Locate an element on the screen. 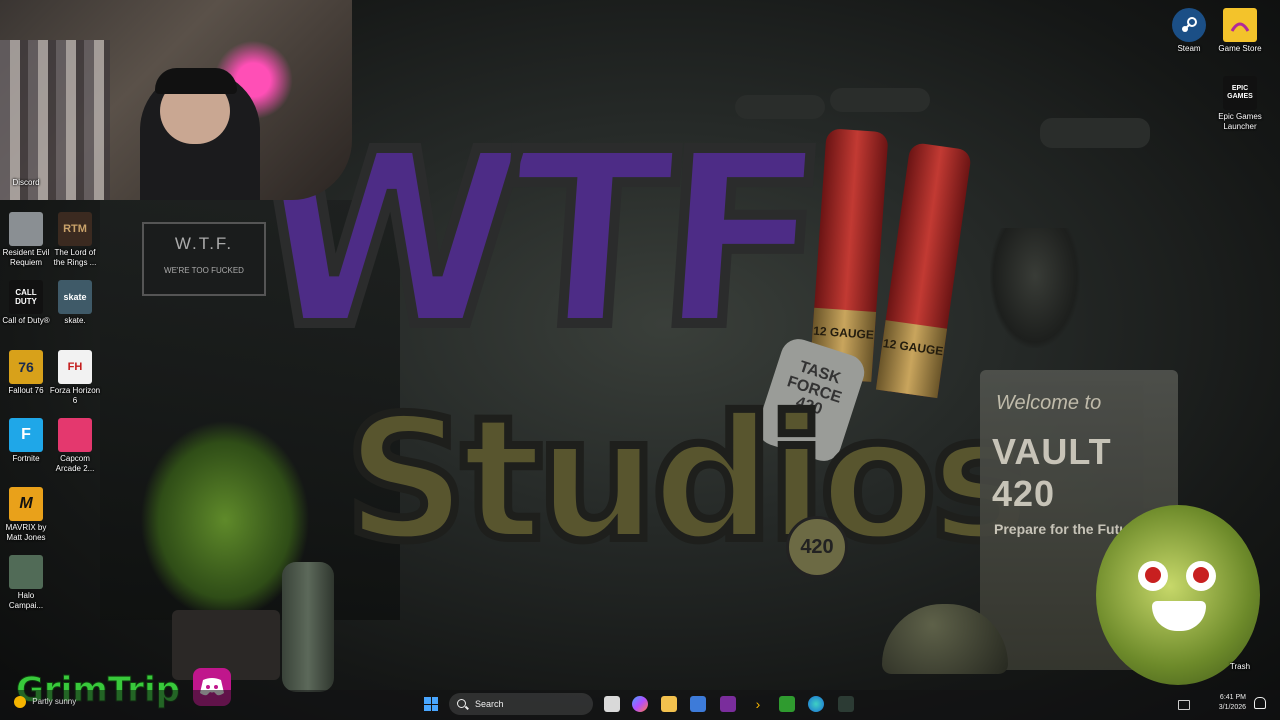  steam-icon is located at coordinates (1189, 25).